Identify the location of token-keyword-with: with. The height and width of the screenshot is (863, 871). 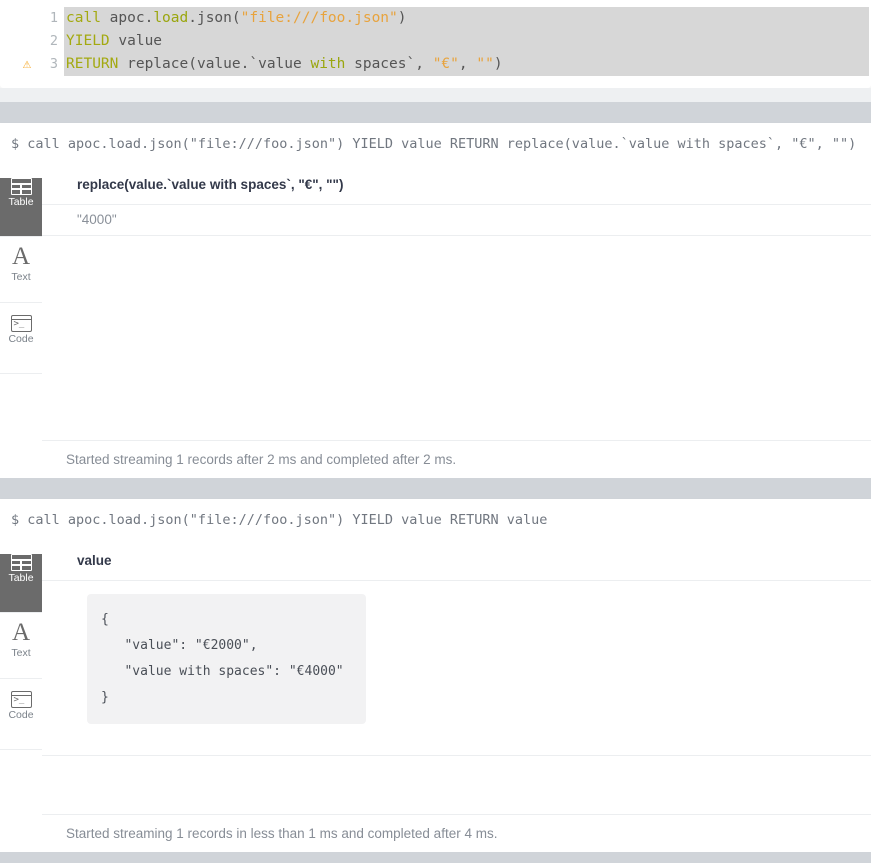
(328, 64).